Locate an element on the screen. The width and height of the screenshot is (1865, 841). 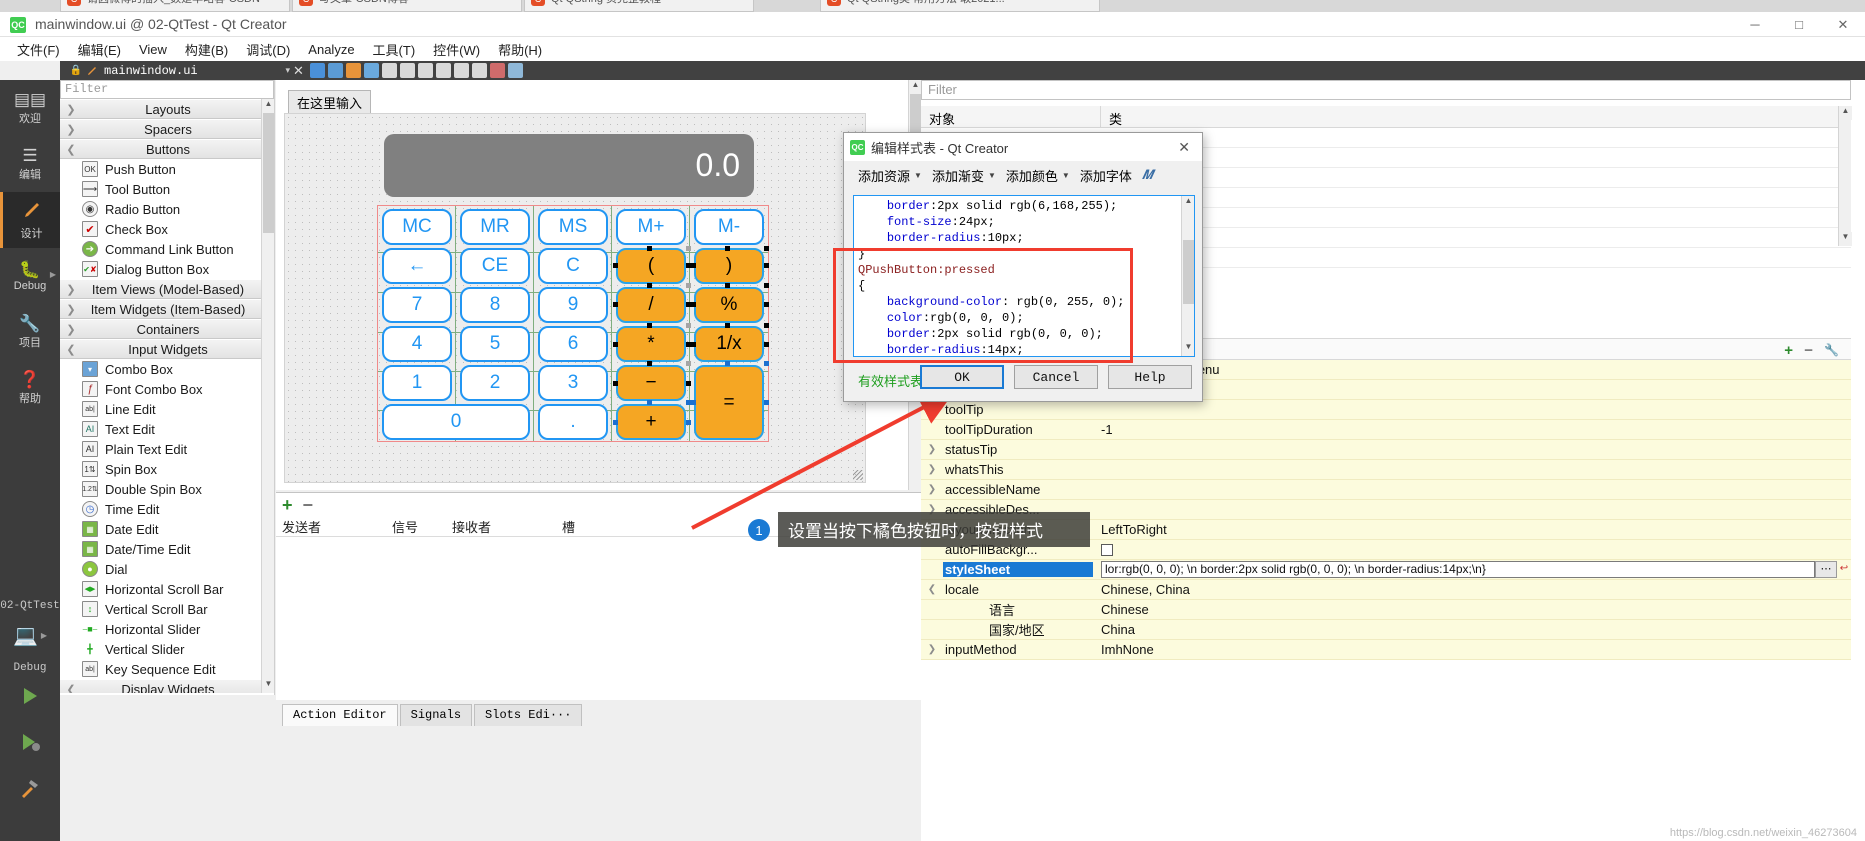
widget-item-horizontal-slider: ⎯■⎯ Horizontal Slider is located at coordinates (167, 629).